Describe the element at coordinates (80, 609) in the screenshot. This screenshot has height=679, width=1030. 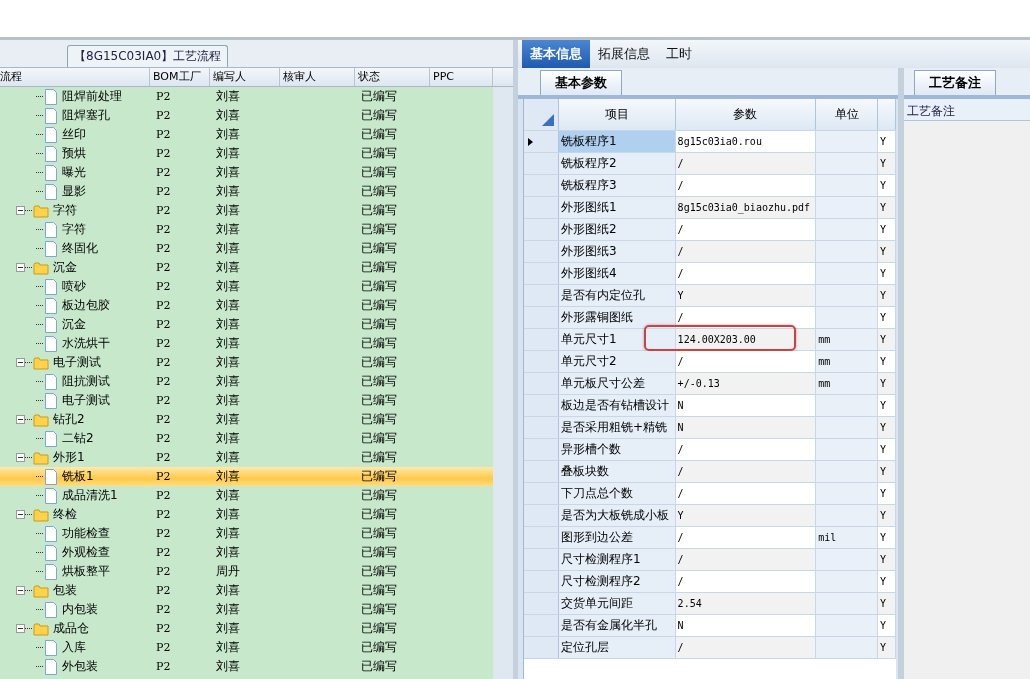
I see `step-name: 内包装` at that location.